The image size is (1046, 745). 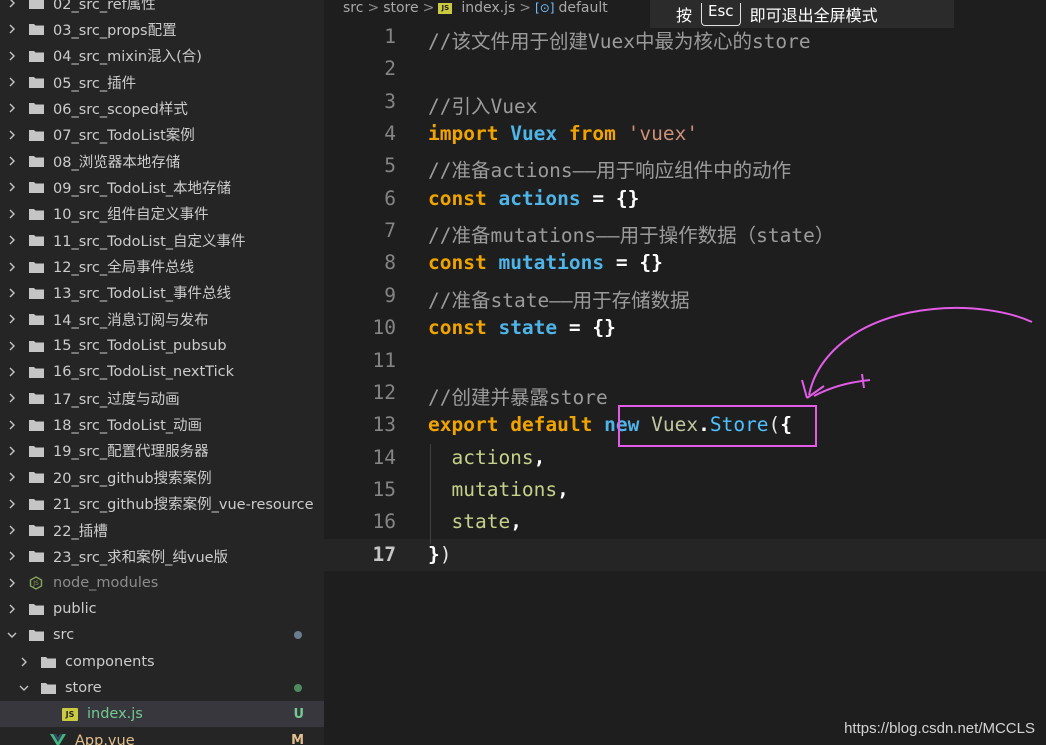 What do you see at coordinates (64, 635) in the screenshot?
I see `explorer-item-label: src` at bounding box center [64, 635].